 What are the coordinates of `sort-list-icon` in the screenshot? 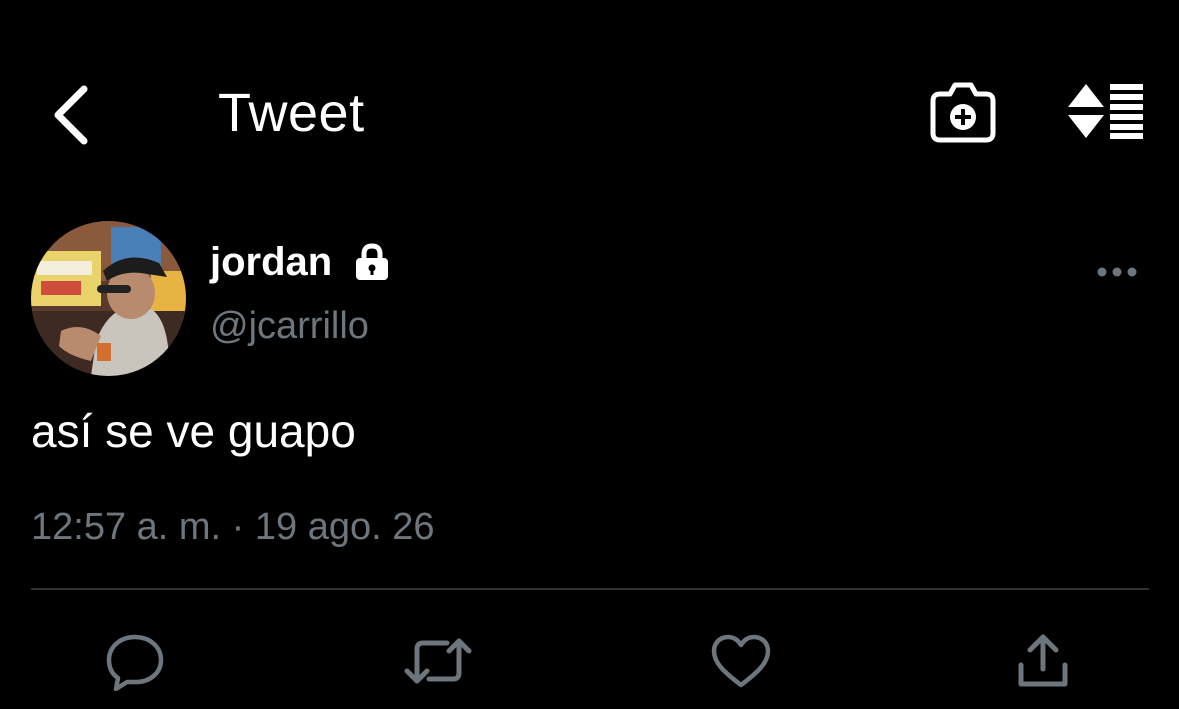 It's located at (1105, 111).